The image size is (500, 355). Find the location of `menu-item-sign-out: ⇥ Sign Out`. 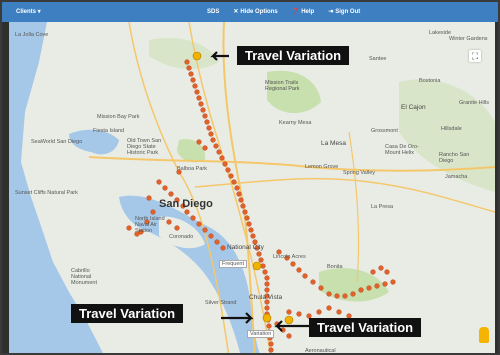

menu-item-sign-out: ⇥ Sign Out is located at coordinates (344, 12).